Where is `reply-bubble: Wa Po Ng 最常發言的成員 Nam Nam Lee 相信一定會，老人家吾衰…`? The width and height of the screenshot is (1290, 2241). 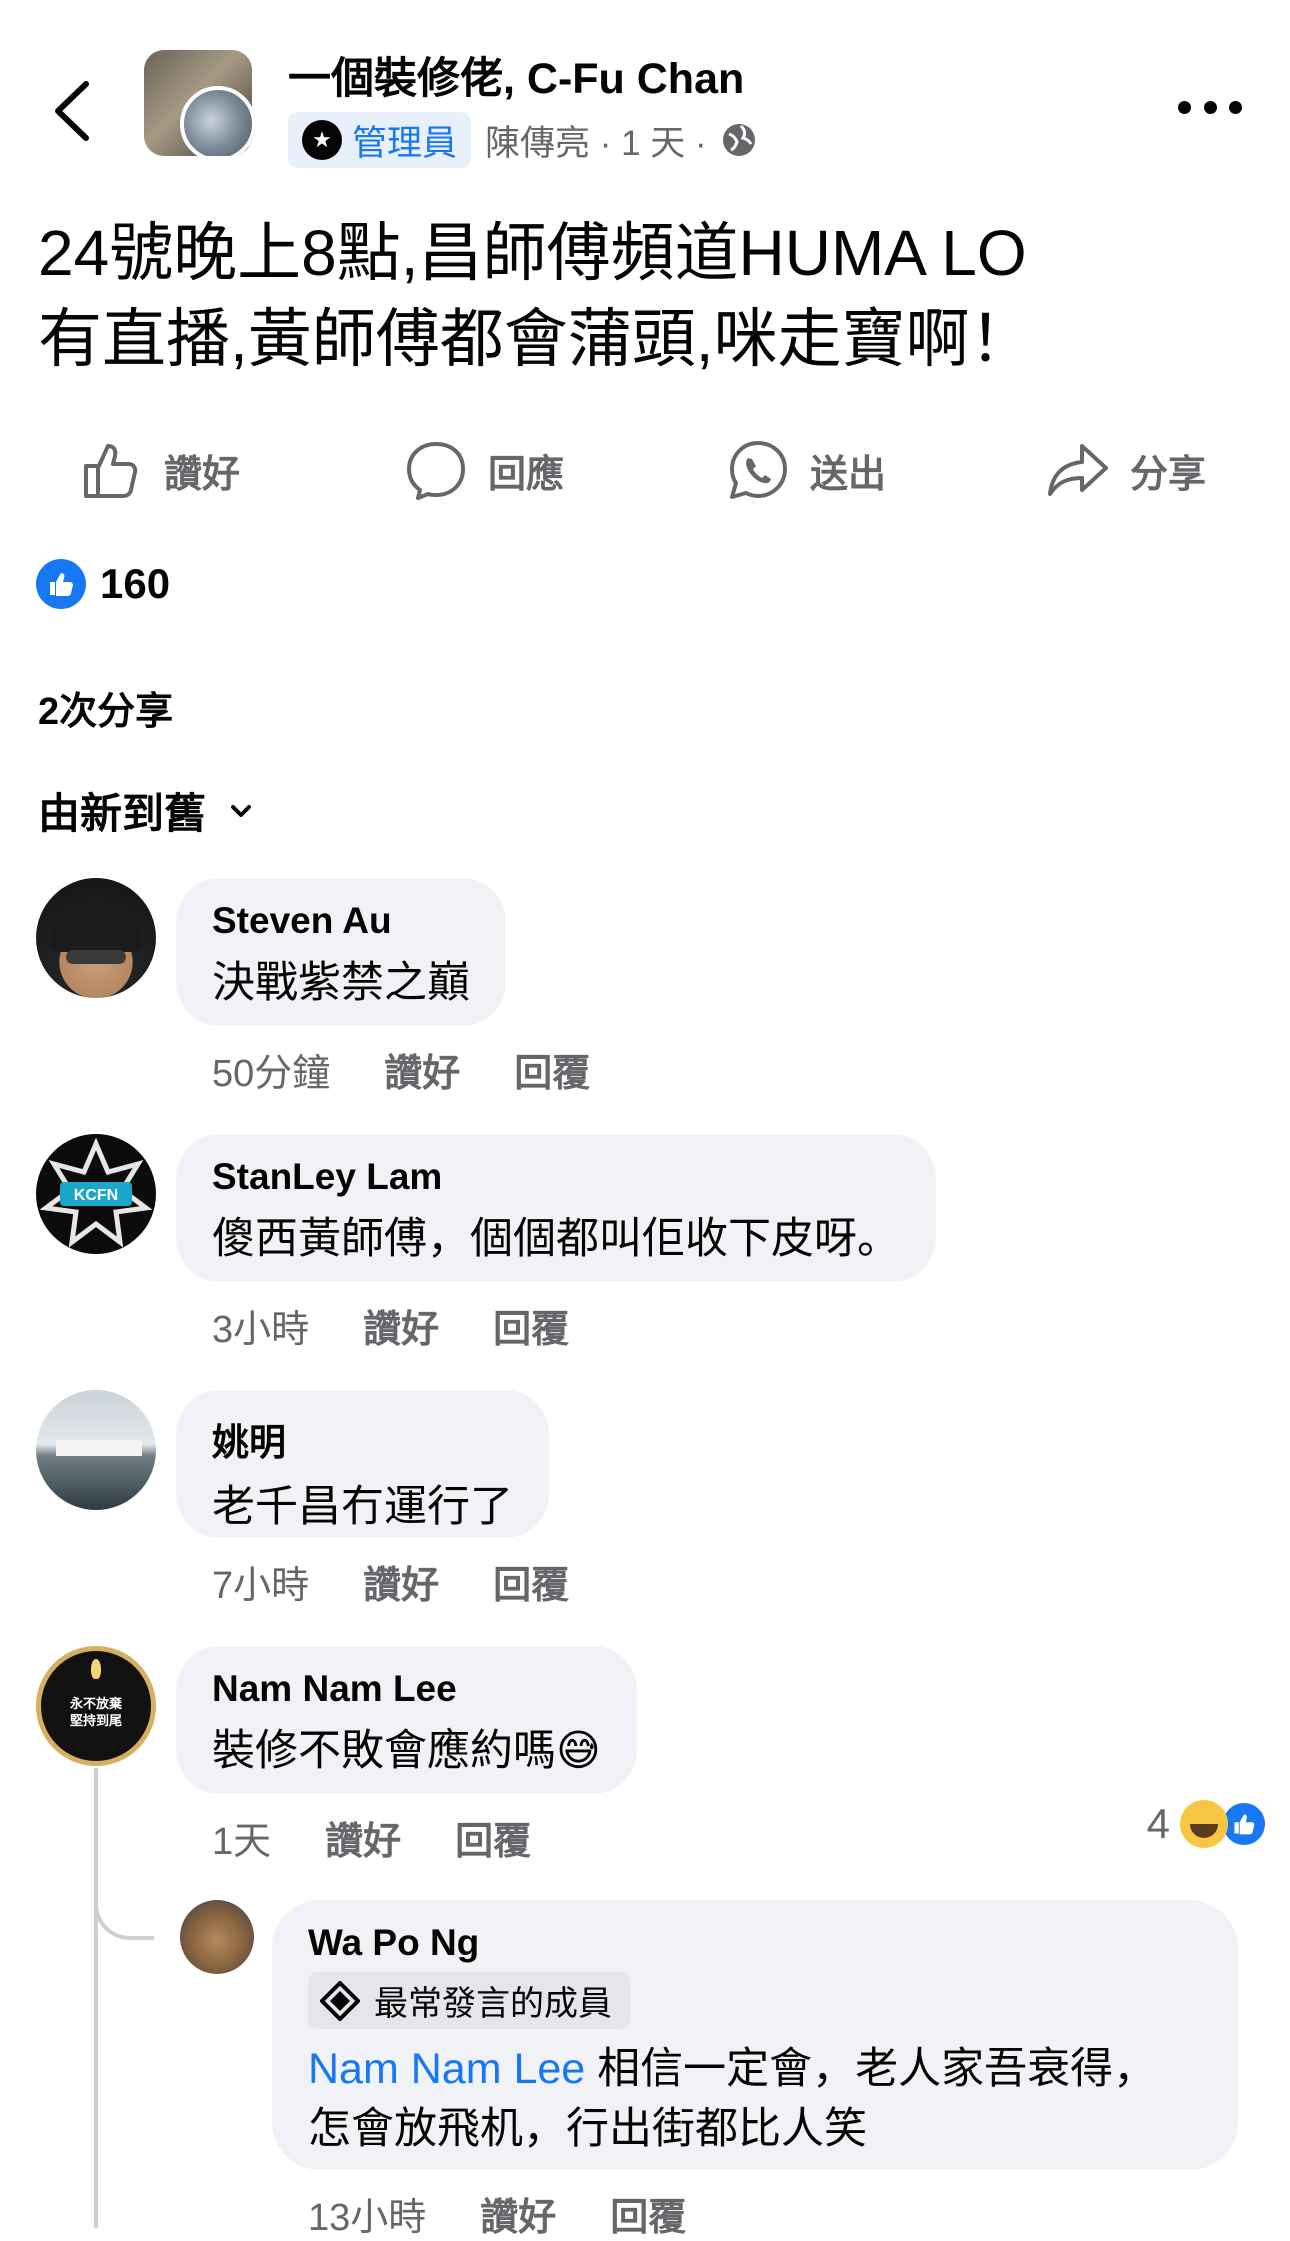 reply-bubble: Wa Po Ng 最常發言的成員 Nam Nam Lee 相信一定會，老人家吾衰… is located at coordinates (755, 2035).